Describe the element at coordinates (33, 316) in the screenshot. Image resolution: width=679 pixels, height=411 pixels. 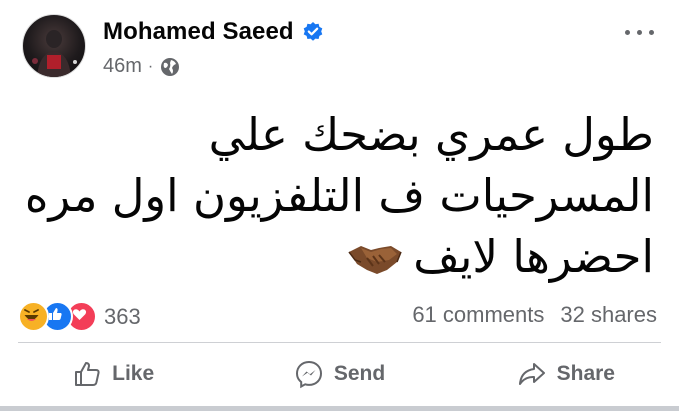
I see `haha-reaction-icon` at that location.